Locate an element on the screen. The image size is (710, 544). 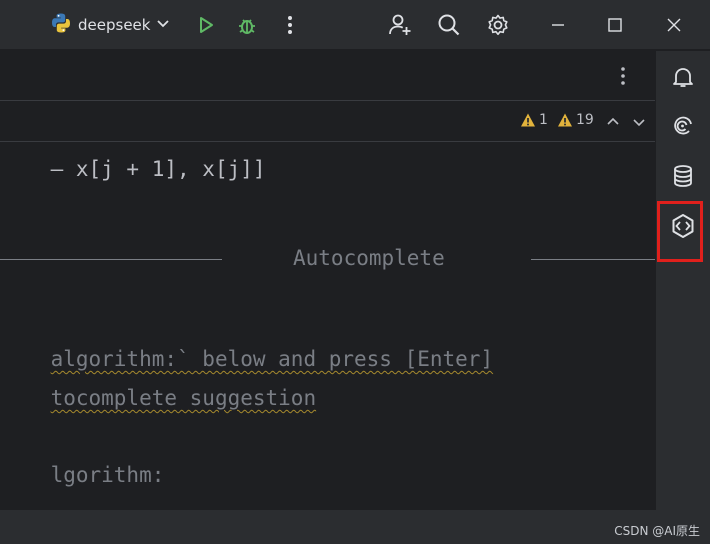
add-user-icon is located at coordinates (400, 25).